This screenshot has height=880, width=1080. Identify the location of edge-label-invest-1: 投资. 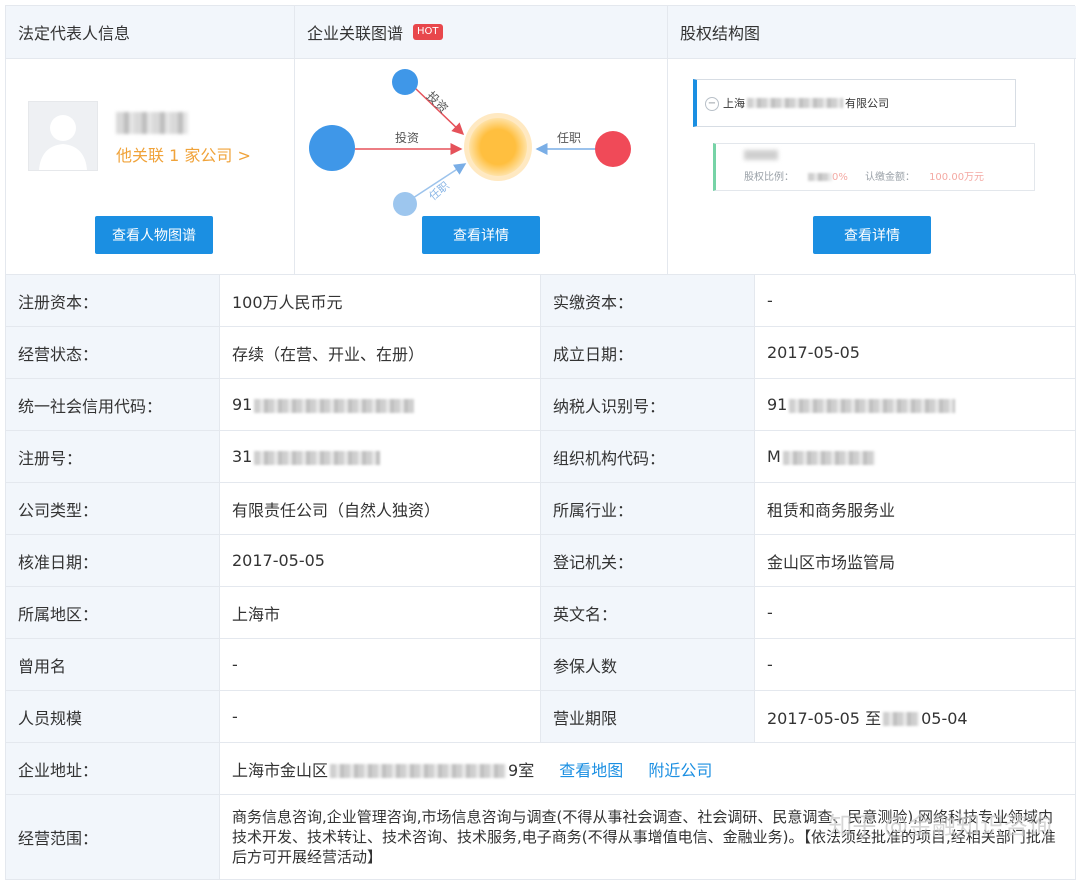
(407, 137).